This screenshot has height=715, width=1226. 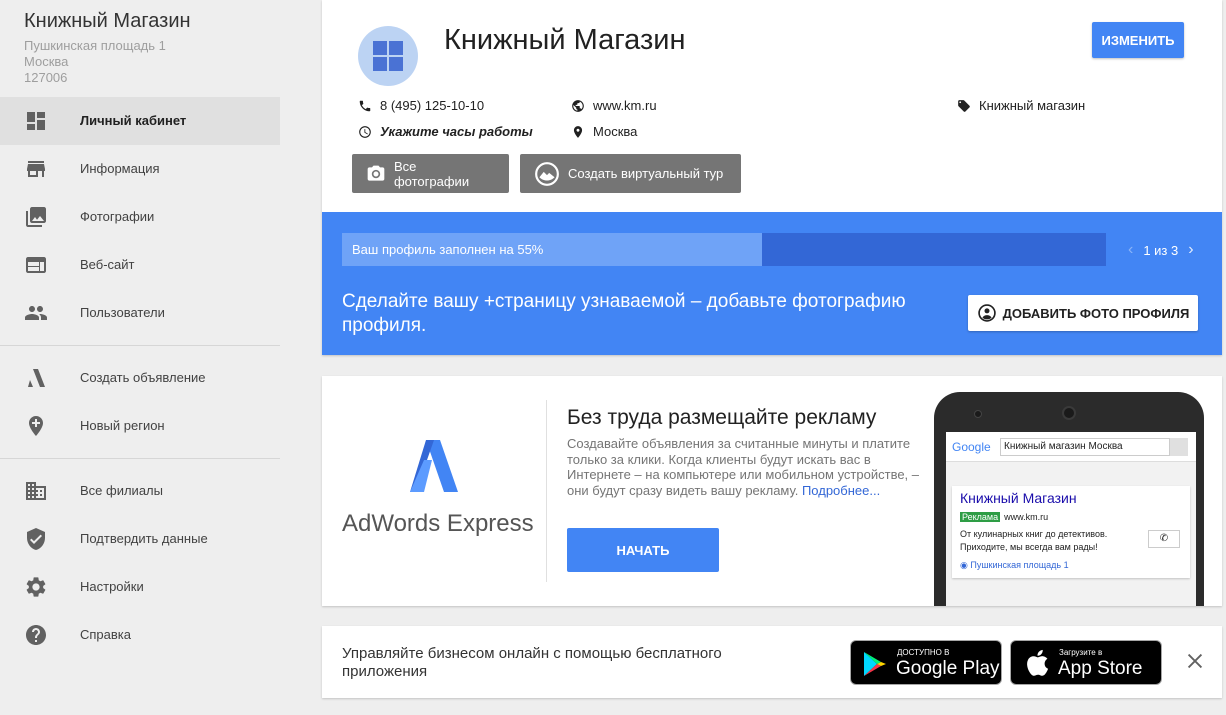 What do you see at coordinates (133, 120) in the screenshot?
I see `sidebar-item-label: Личный кабинет` at bounding box center [133, 120].